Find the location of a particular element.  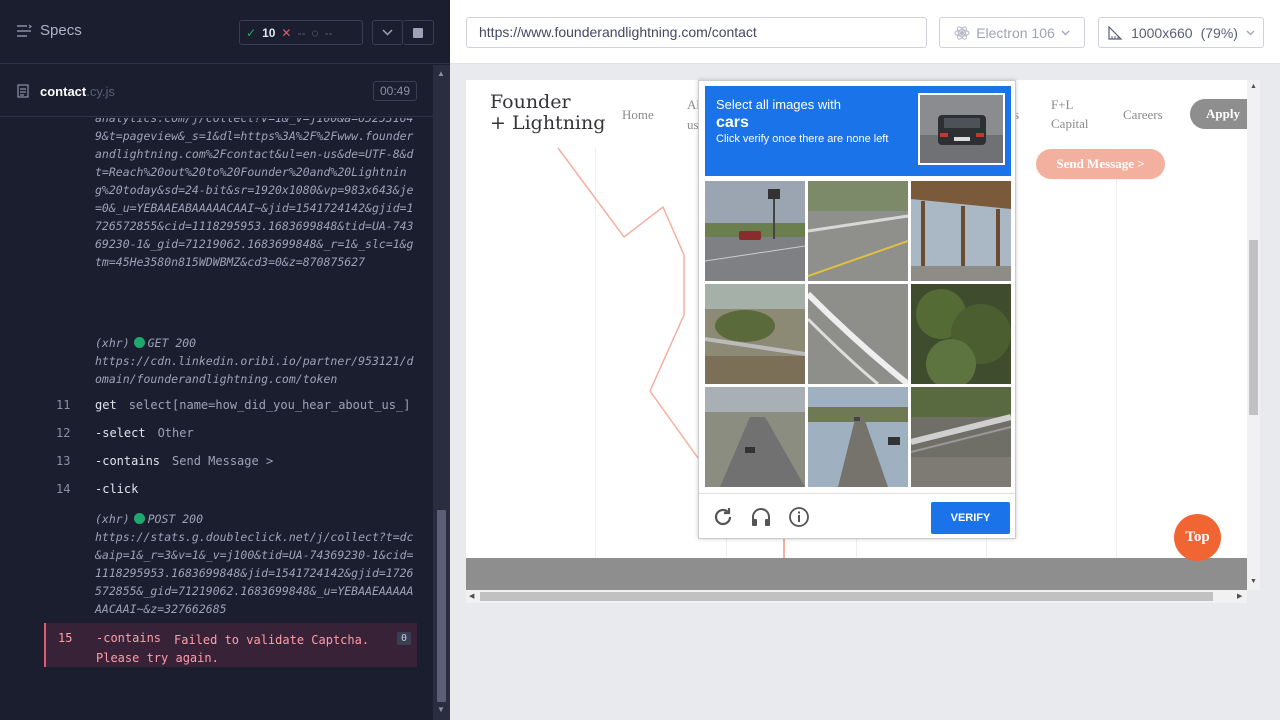

specs-toggle-button: Specs is located at coordinates (49, 30).